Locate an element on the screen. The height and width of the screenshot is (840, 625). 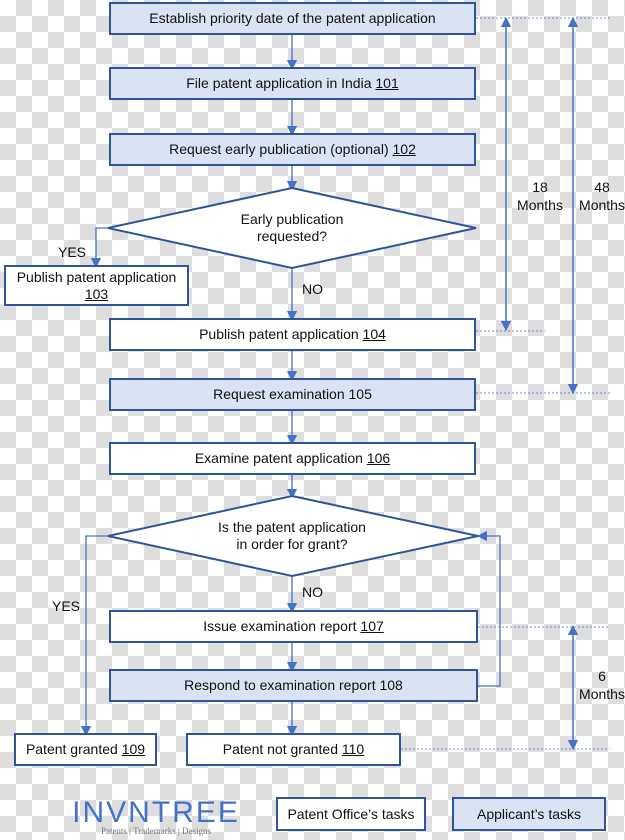
step-108: Respond to examination report 108 is located at coordinates (293, 685).